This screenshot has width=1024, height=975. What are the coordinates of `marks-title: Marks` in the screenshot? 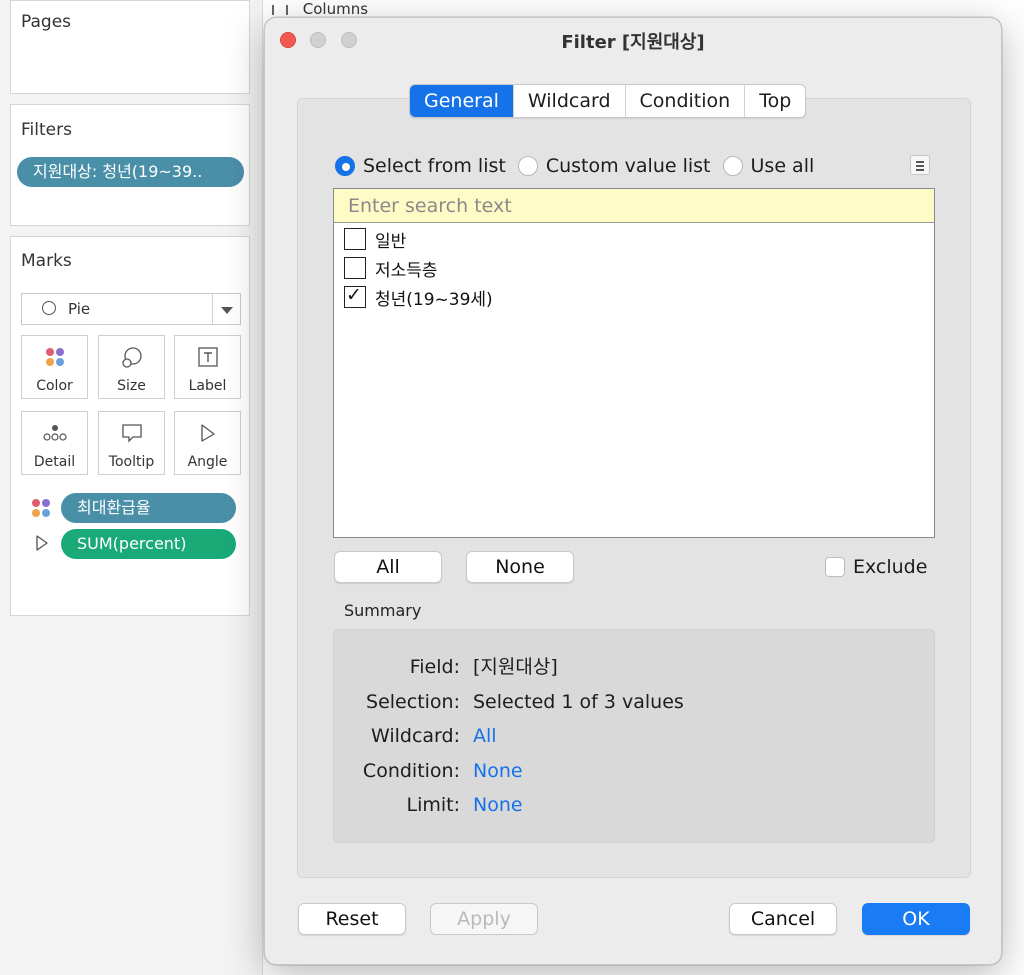 It's located at (46, 261).